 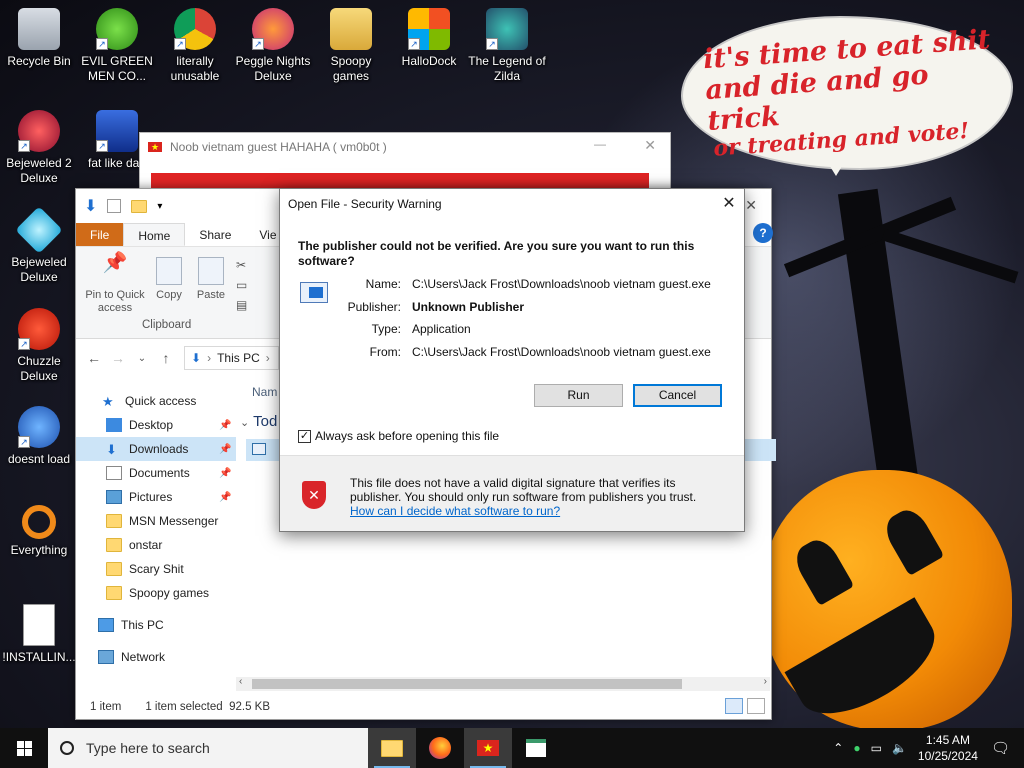 I want to click on copy-icon, so click(x=169, y=271).